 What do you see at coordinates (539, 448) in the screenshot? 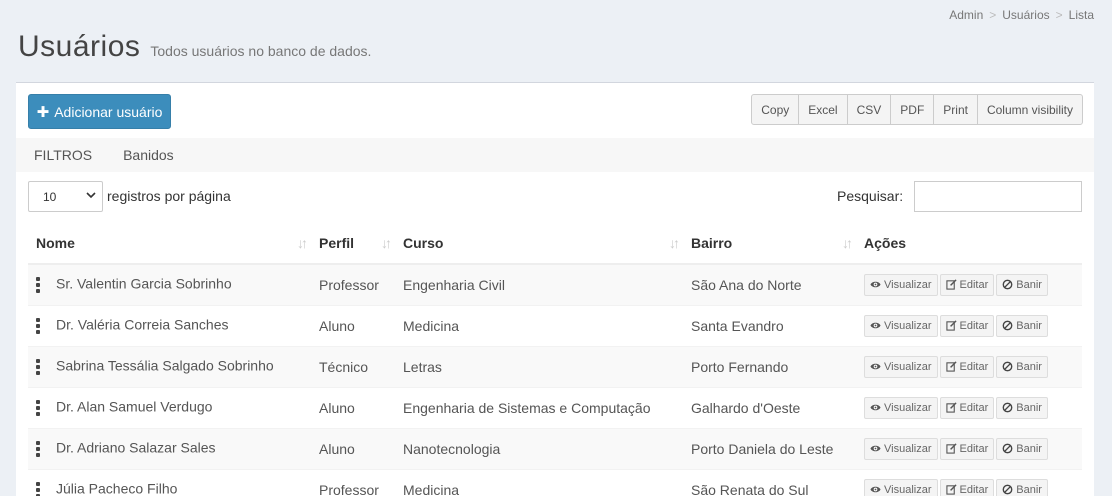
I see `cell-curso: Nanotecnologia` at bounding box center [539, 448].